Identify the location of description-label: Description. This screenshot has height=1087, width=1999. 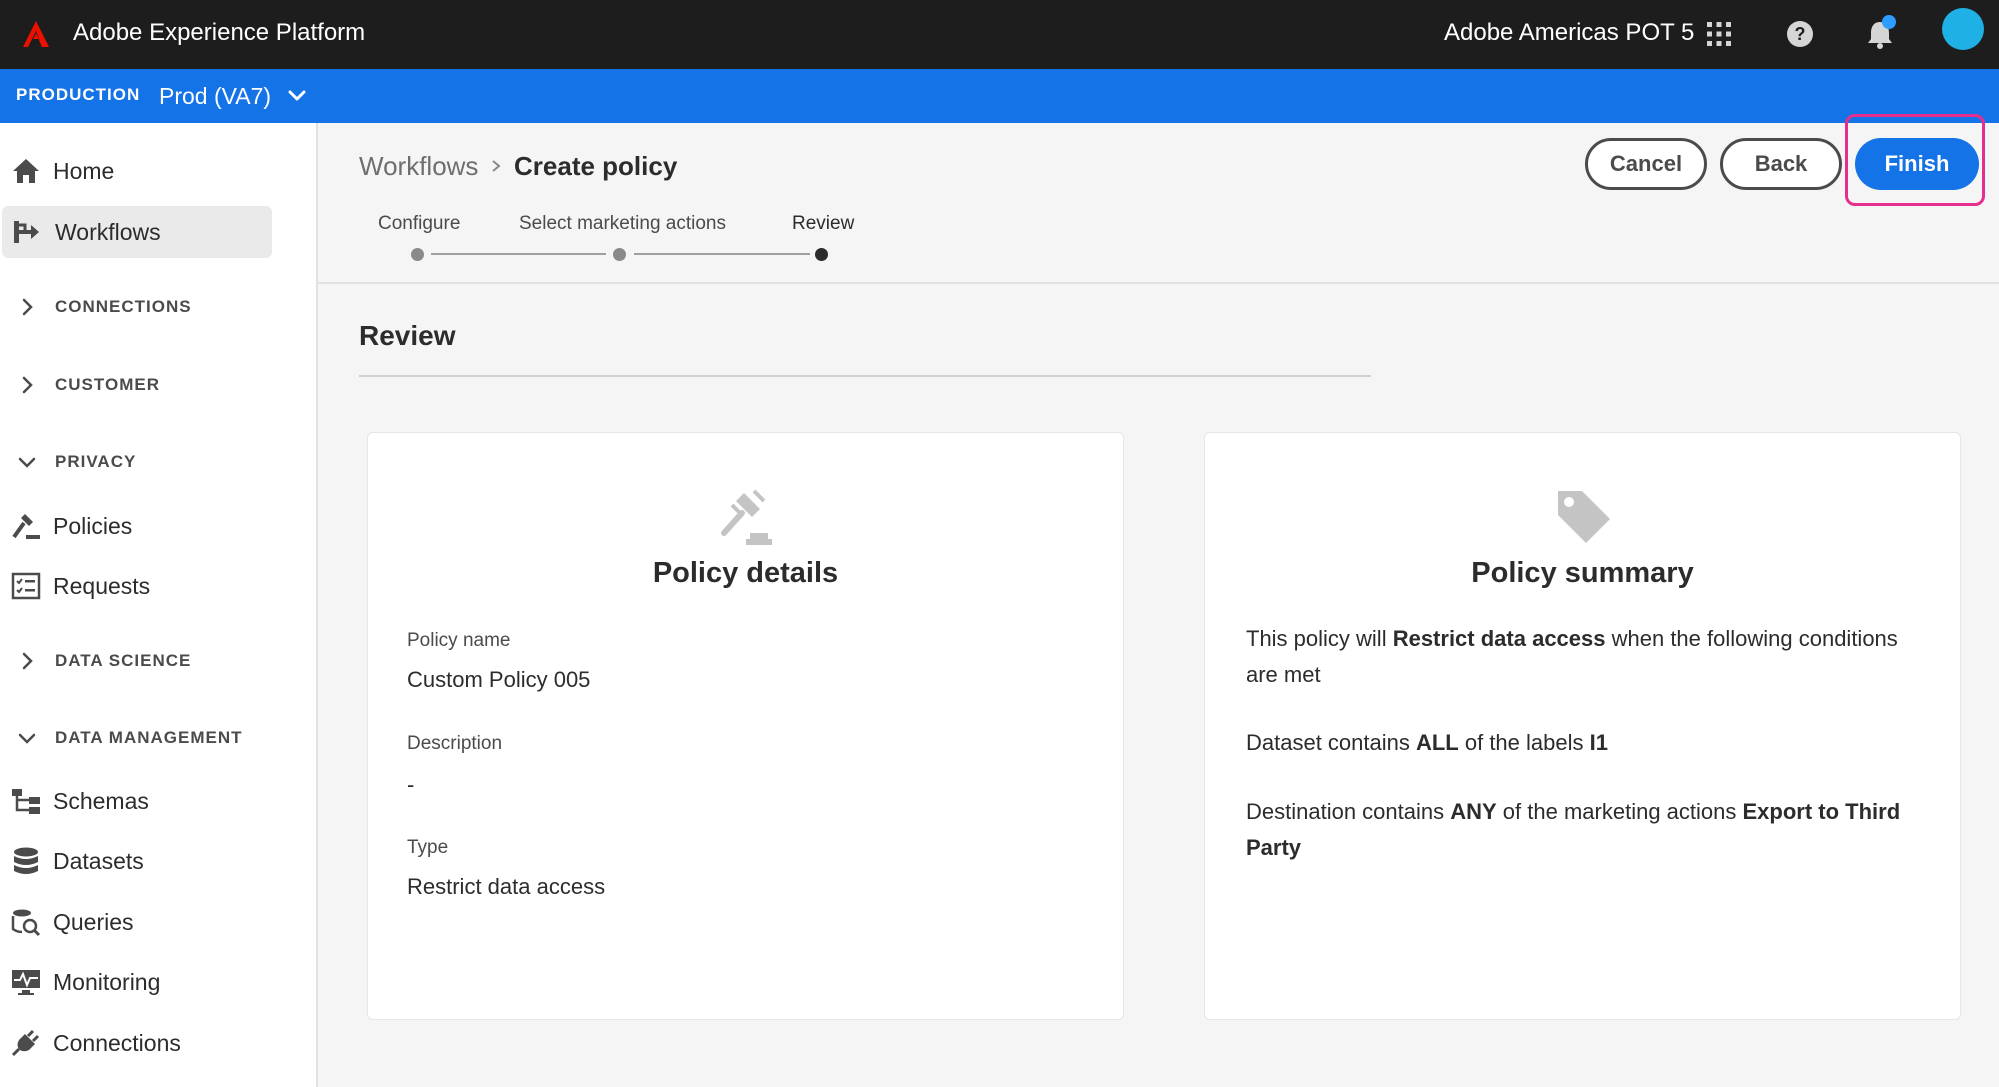
(455, 743).